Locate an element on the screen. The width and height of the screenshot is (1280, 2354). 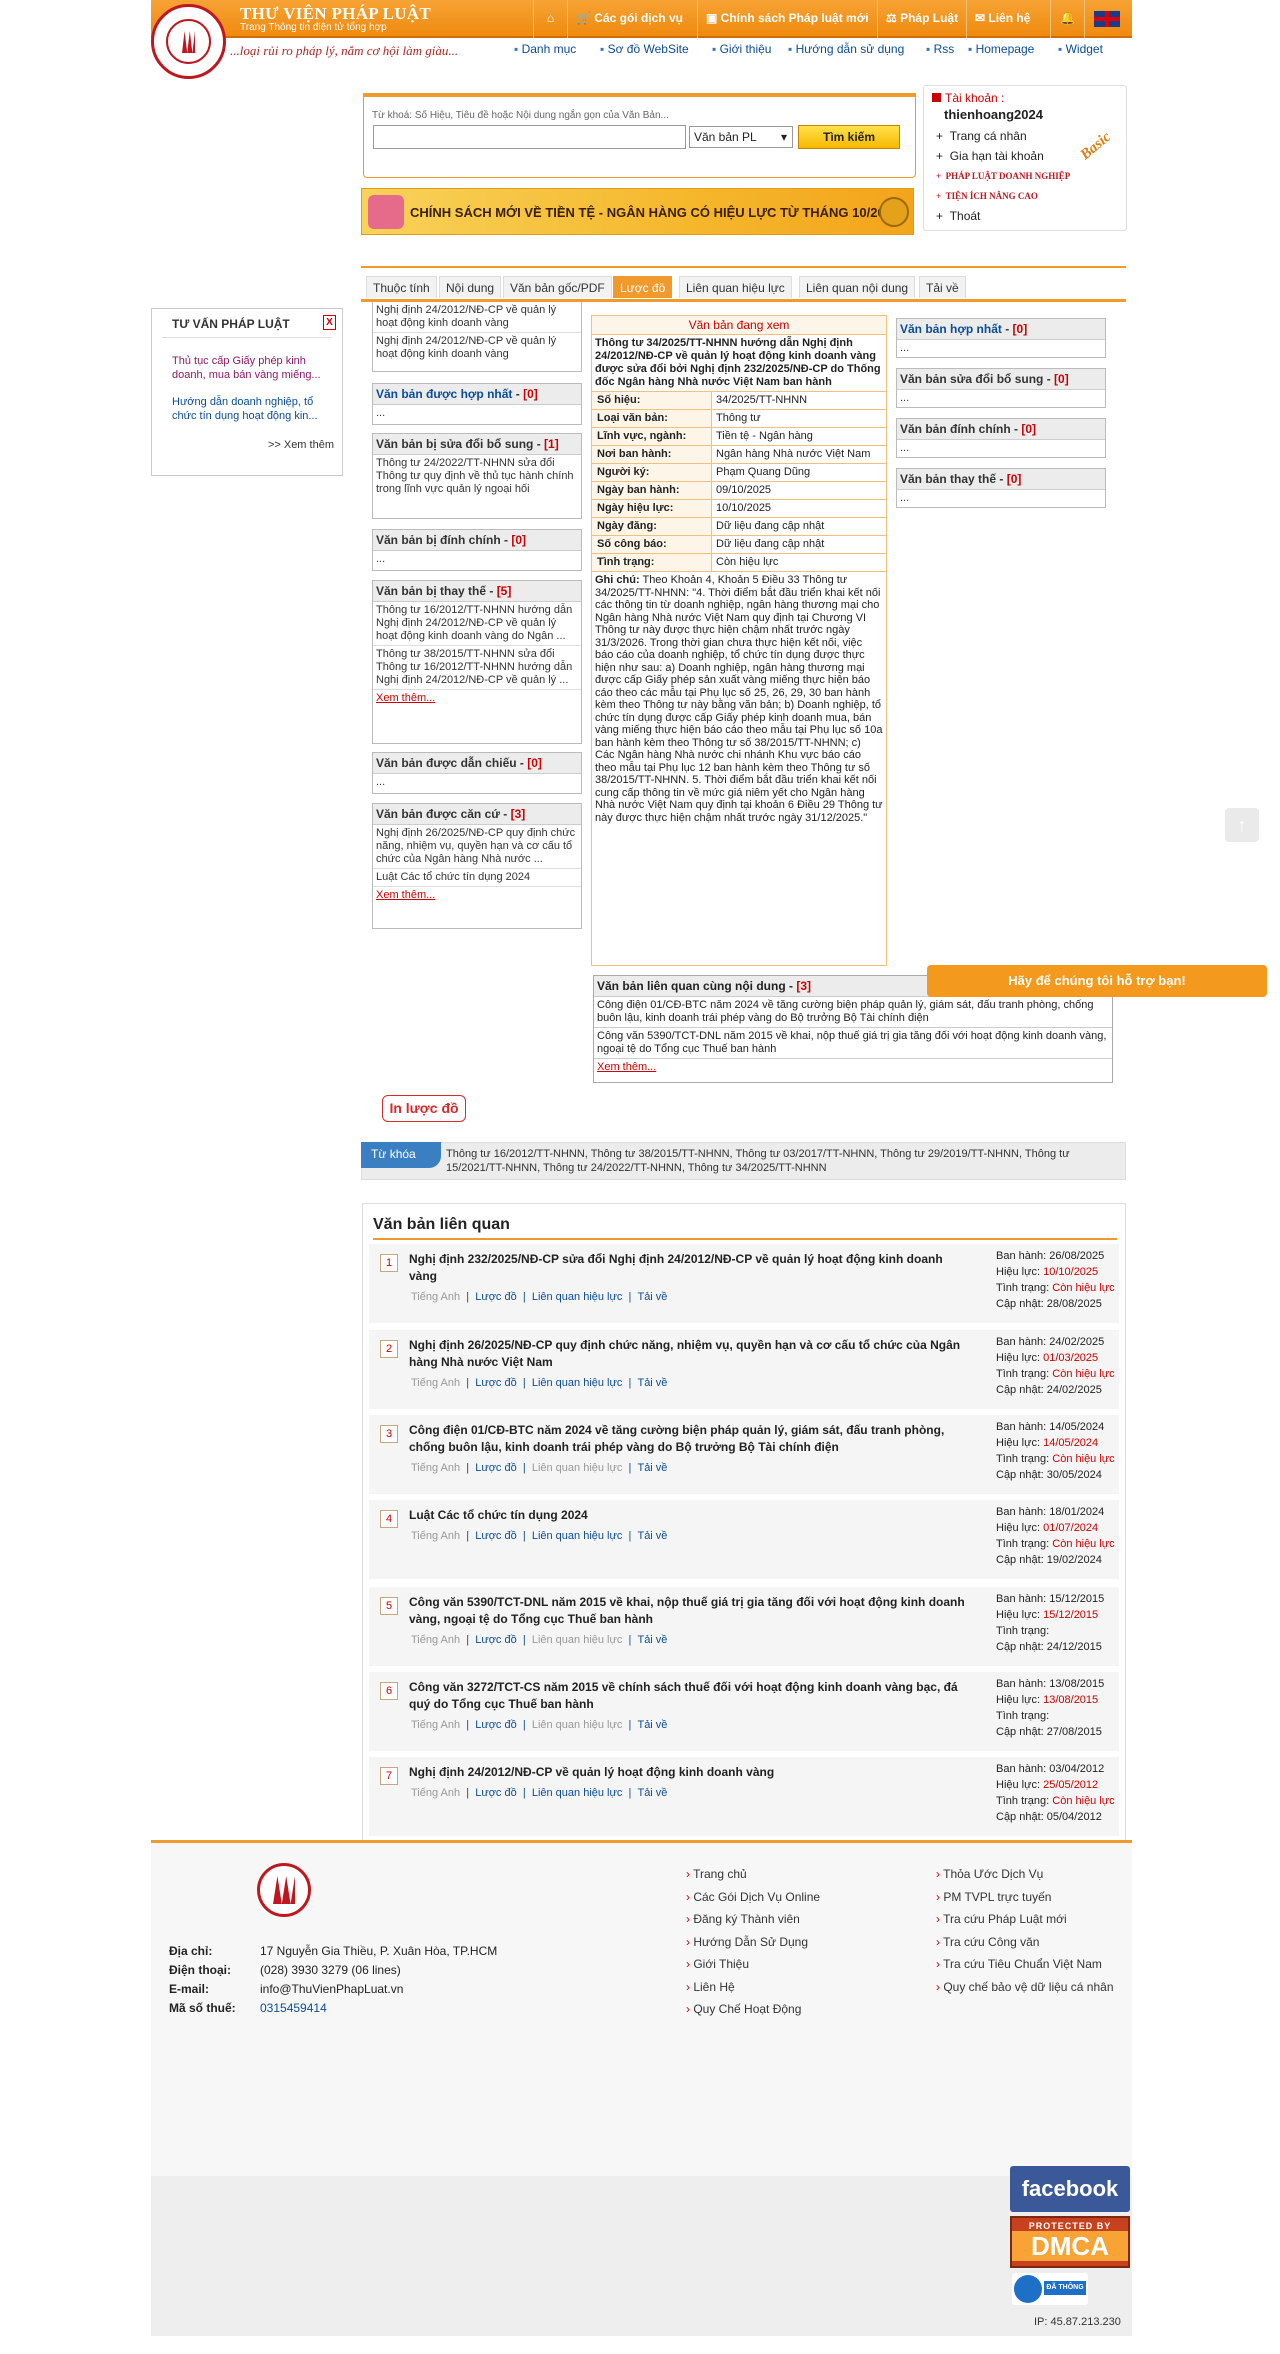
english-flag-icon is located at coordinates (1106, 19).